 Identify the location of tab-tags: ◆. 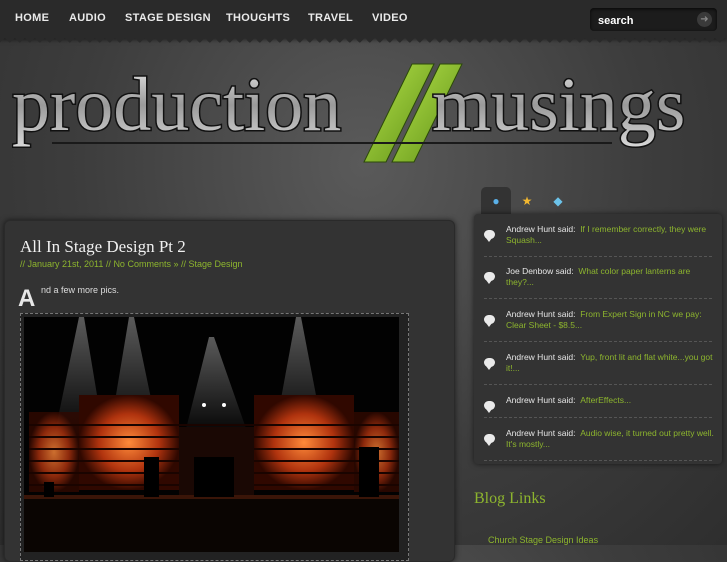
(558, 201).